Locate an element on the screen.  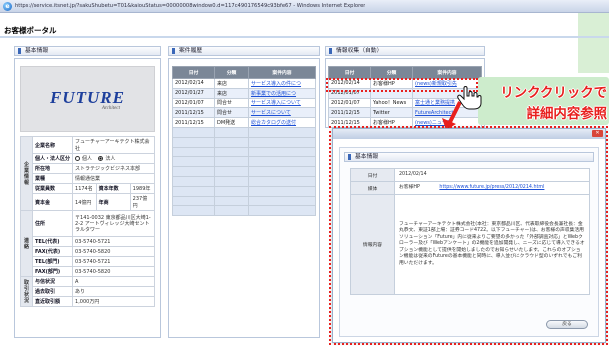
basic-info-header: 基本情報 is located at coordinates (87, 51).